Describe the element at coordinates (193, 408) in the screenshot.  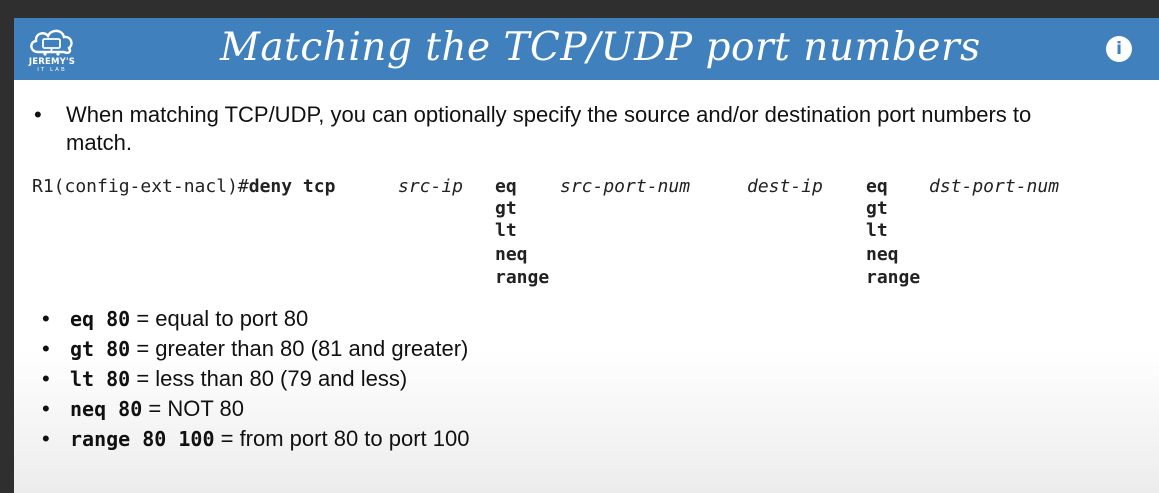
I see `example-desc: = NOT 80` at that location.